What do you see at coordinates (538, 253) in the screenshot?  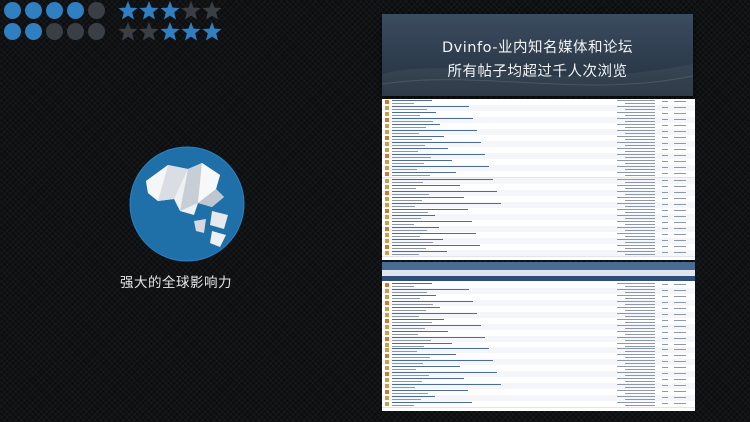 I see `forum-thread-row` at bounding box center [538, 253].